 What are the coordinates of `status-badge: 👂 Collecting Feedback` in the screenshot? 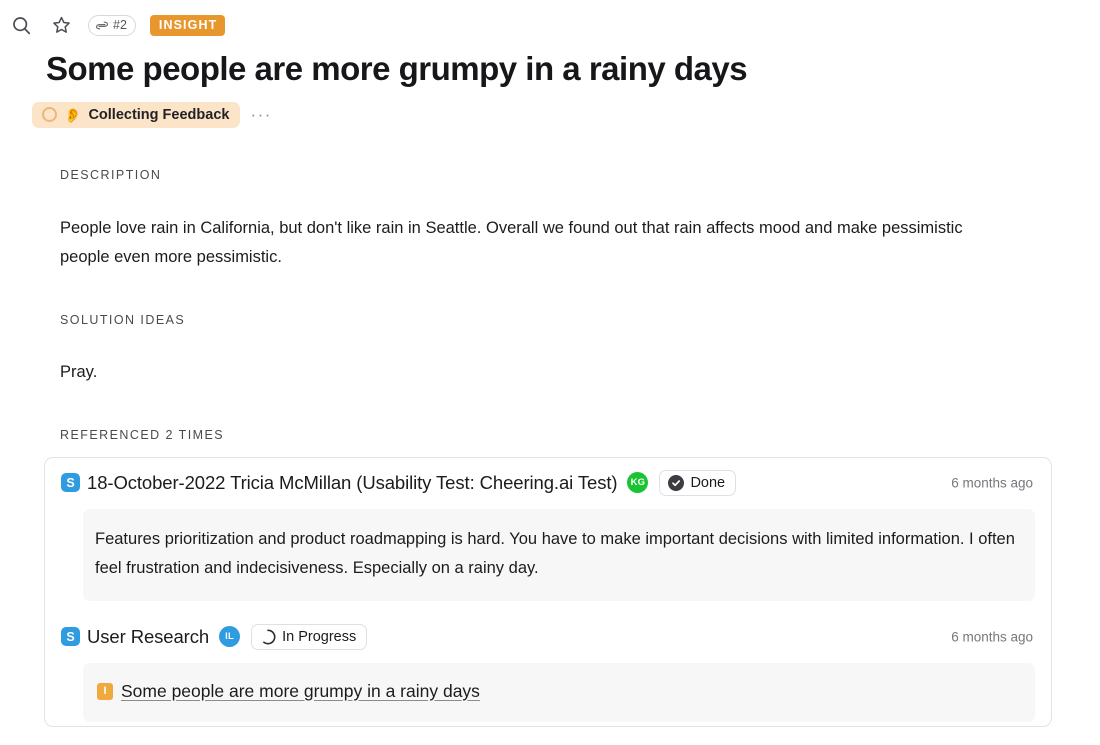 It's located at (136, 114).